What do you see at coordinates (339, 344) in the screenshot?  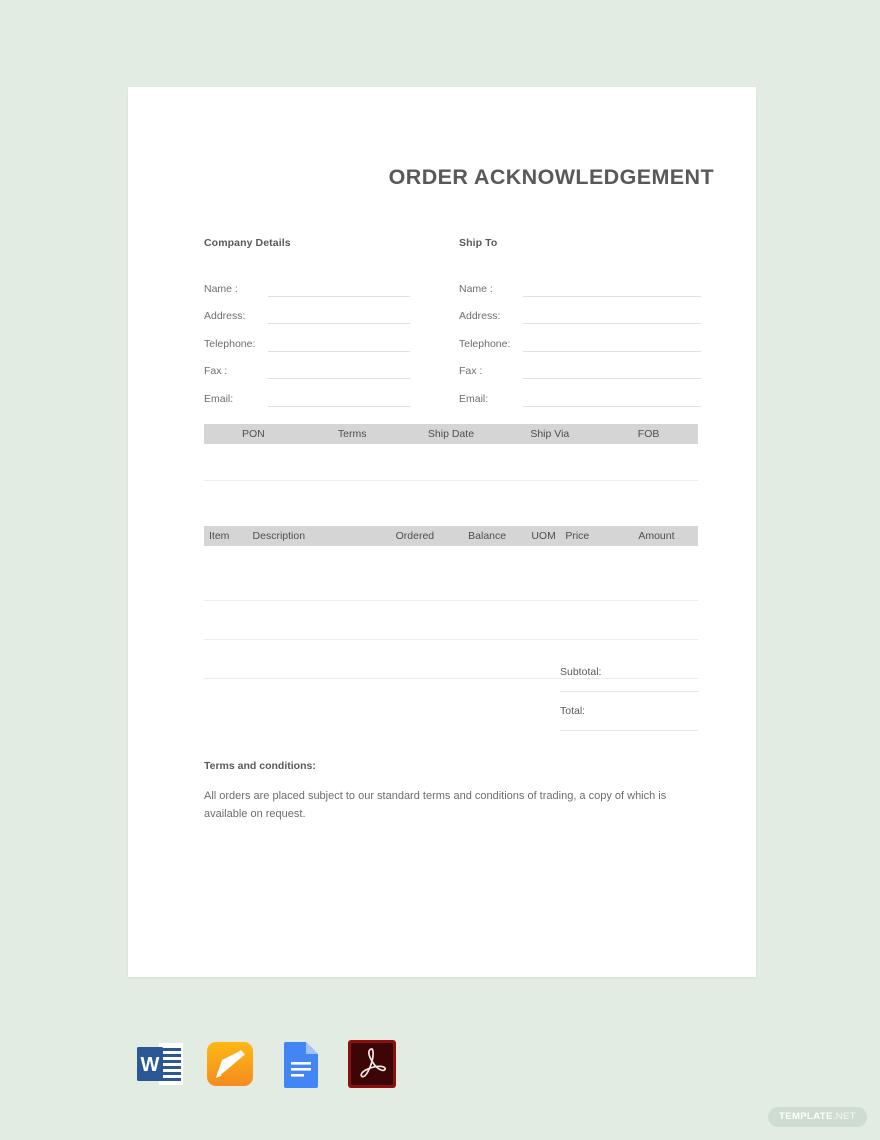 I see `company-telephone-input` at bounding box center [339, 344].